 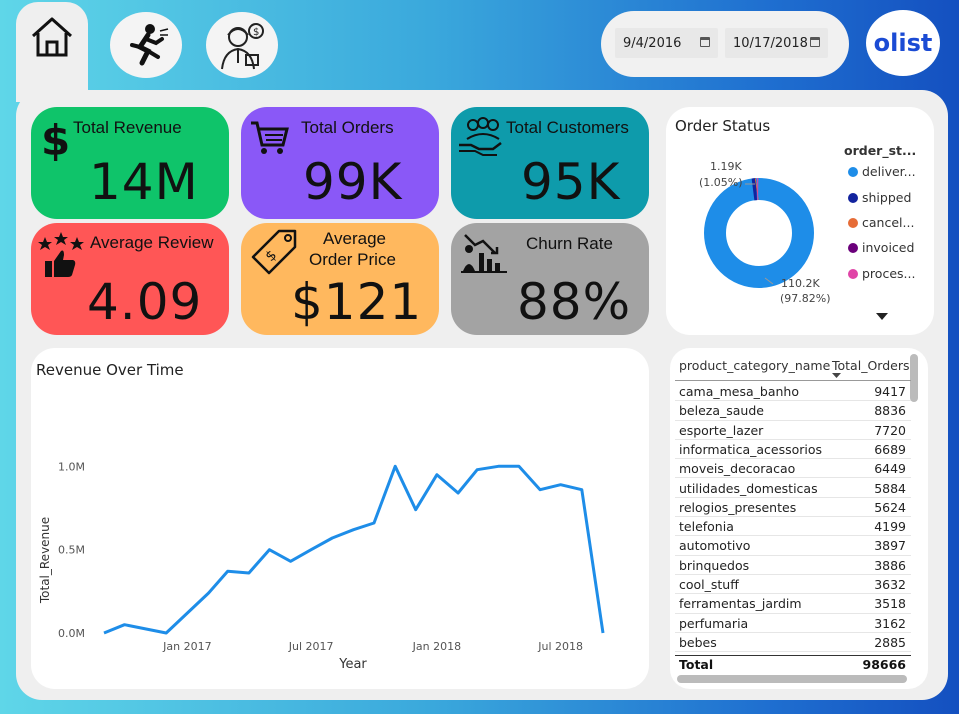 What do you see at coordinates (436, 646) in the screenshot?
I see `x-tick-label: Jan 2018` at bounding box center [436, 646].